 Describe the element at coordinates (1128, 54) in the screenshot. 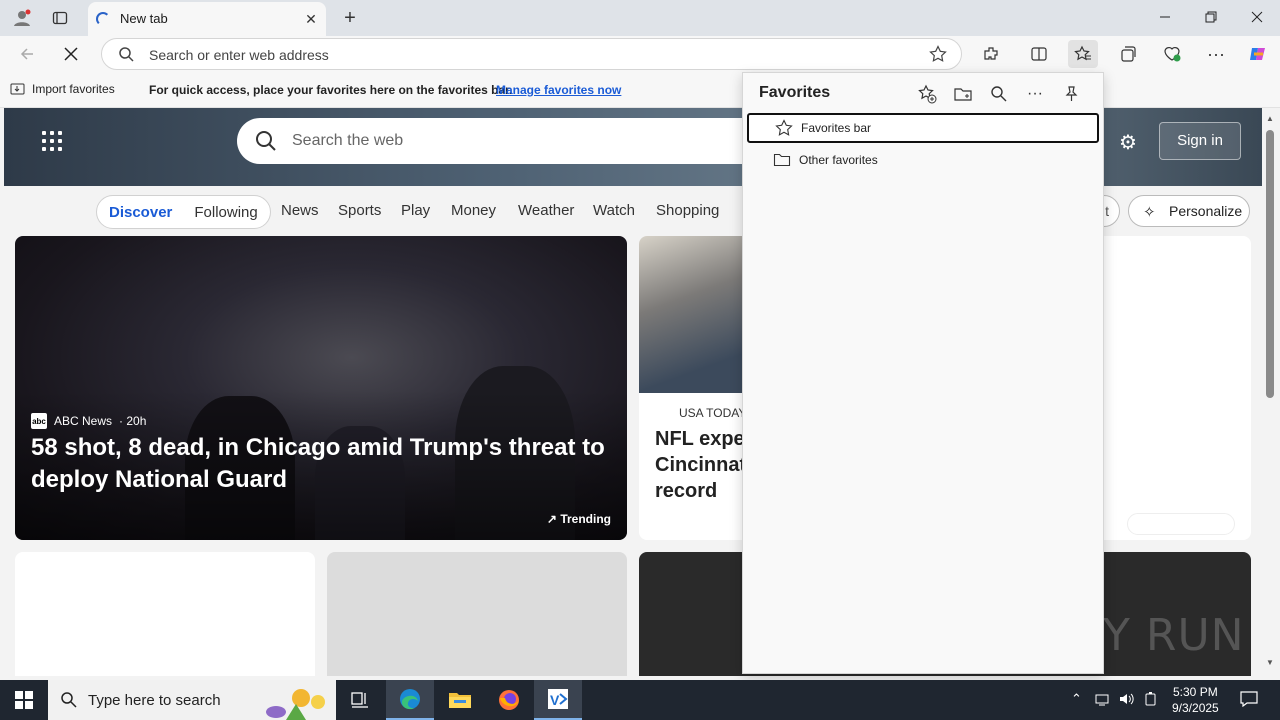

I see `collections-icon` at that location.